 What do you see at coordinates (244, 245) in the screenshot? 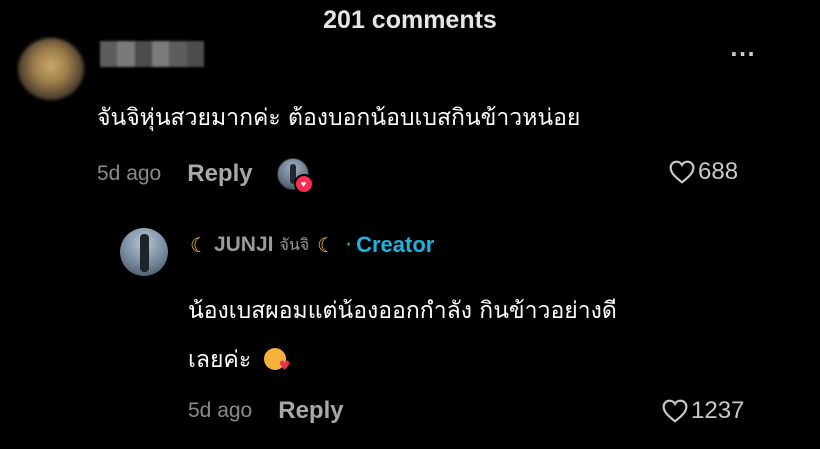
I see `reply-author-name: JUNJI` at bounding box center [244, 245].